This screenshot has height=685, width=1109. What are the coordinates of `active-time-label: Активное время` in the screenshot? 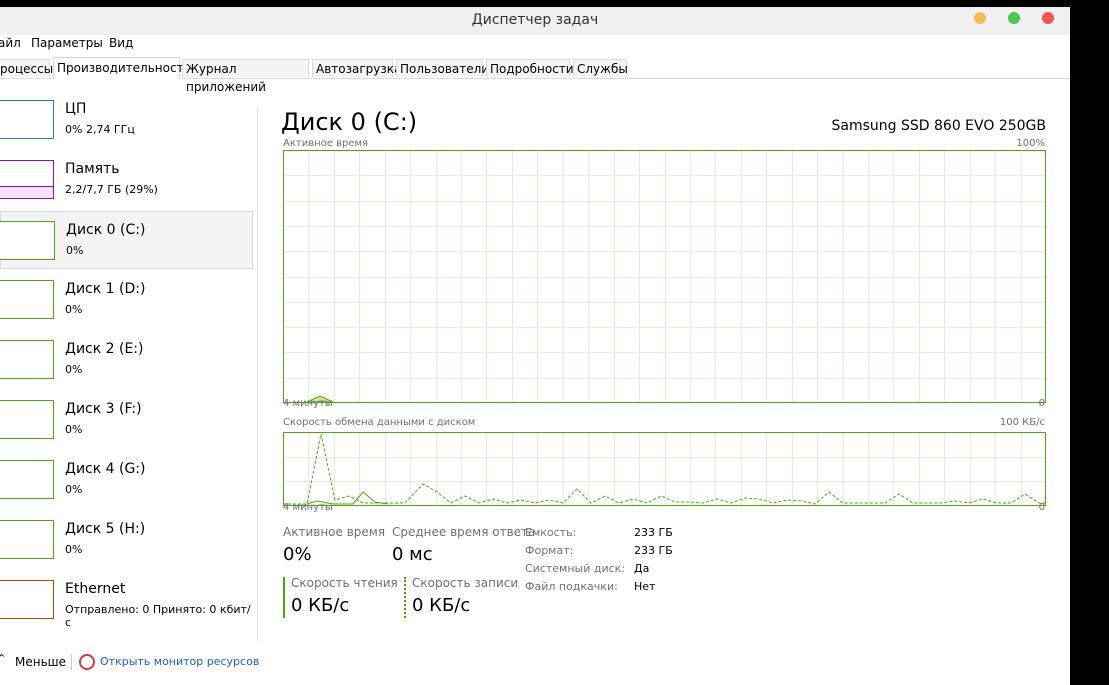 It's located at (334, 532).